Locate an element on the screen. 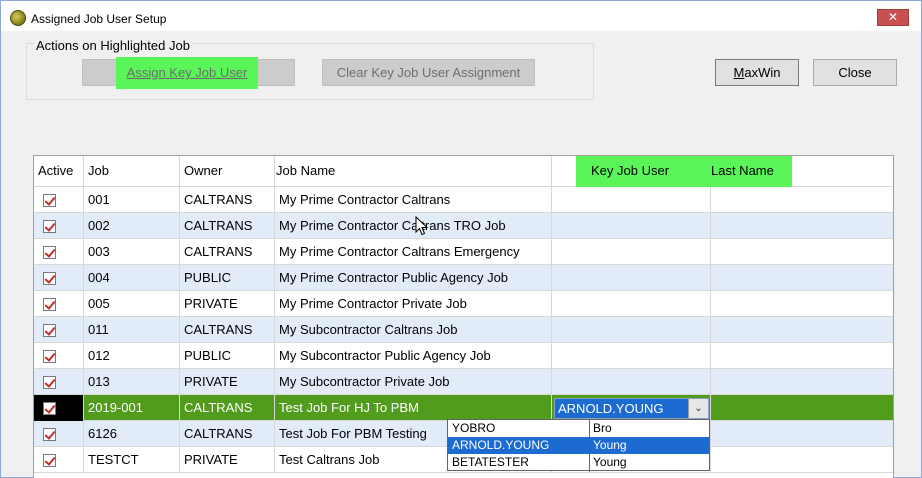  job-cell: 004 is located at coordinates (132, 278).